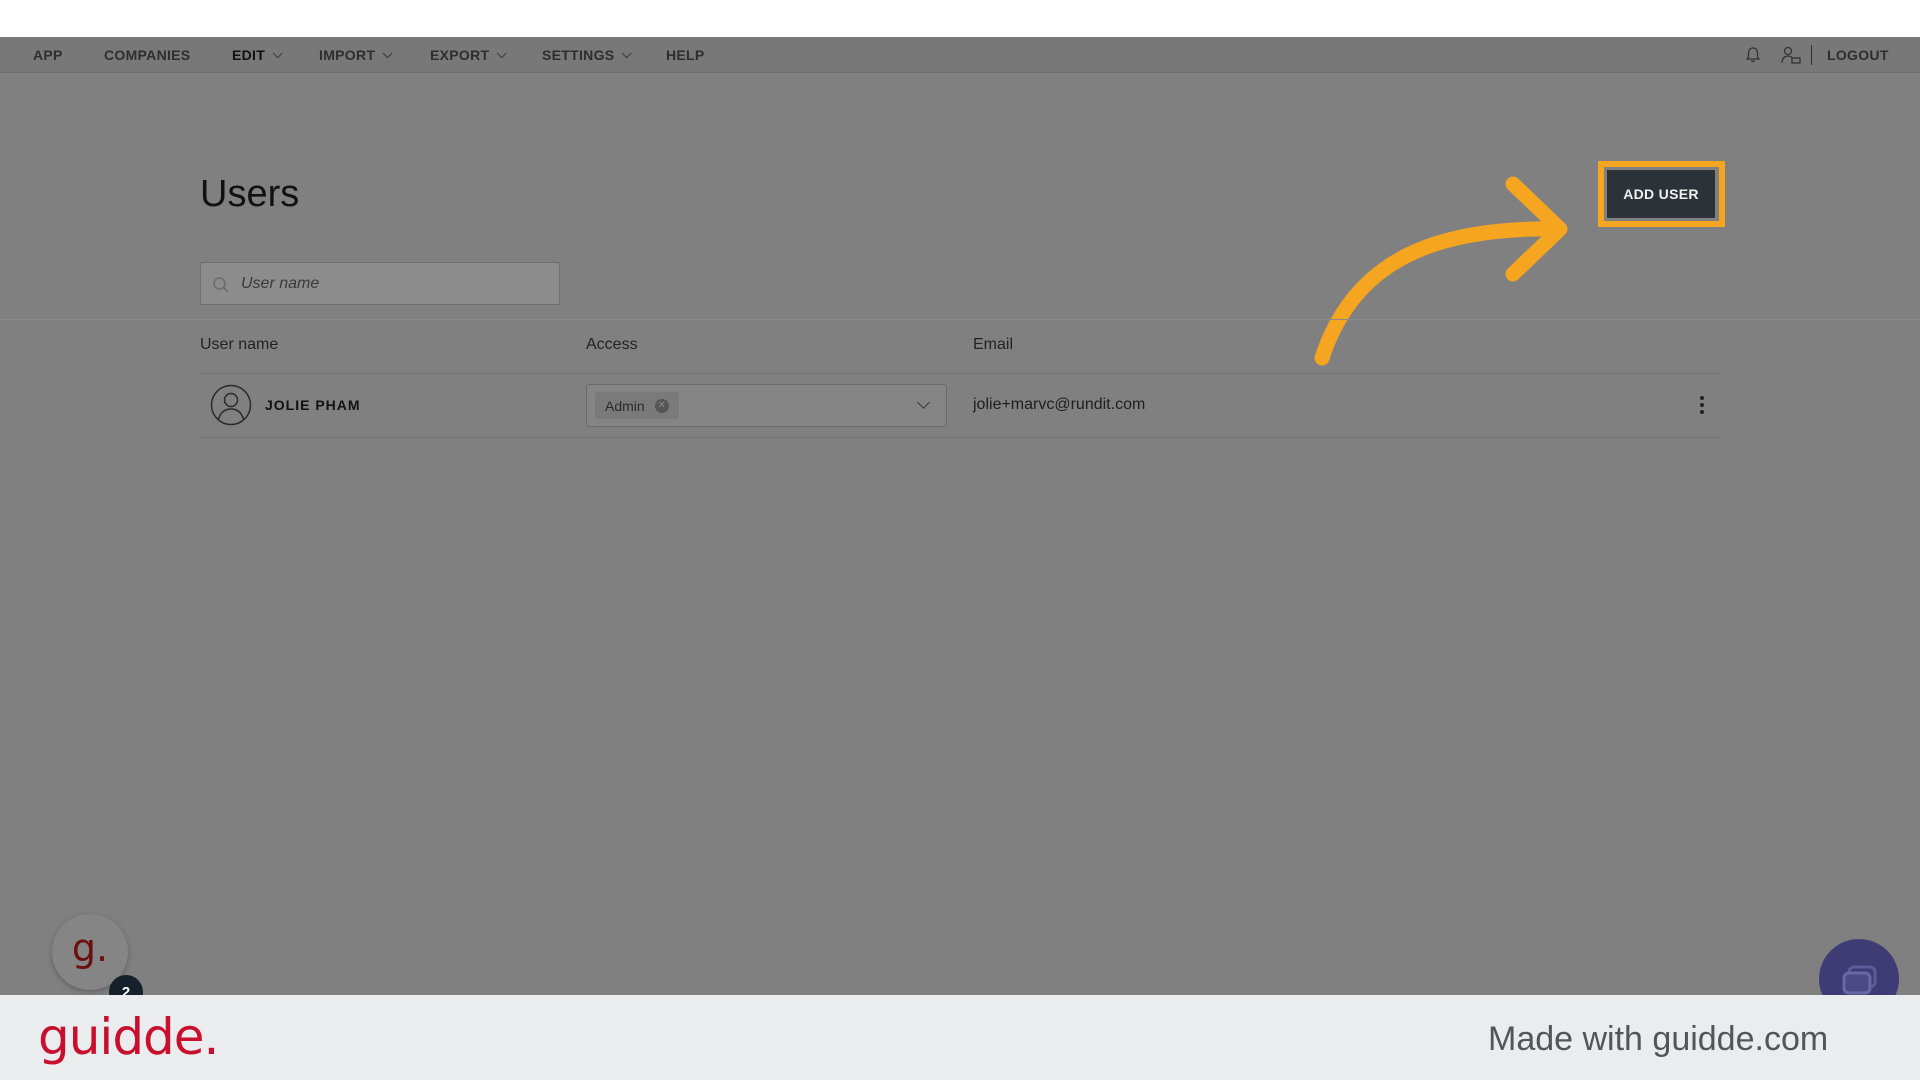 The width and height of the screenshot is (1920, 1080). What do you see at coordinates (347, 55) in the screenshot?
I see `nav-import-label: IMPORT` at bounding box center [347, 55].